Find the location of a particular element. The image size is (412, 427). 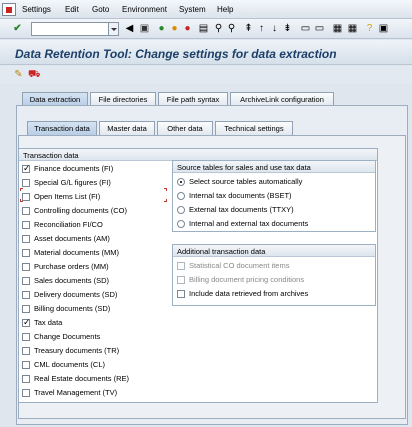

checkbox-label: Billing document pricing conditions is located at coordinates (247, 279).